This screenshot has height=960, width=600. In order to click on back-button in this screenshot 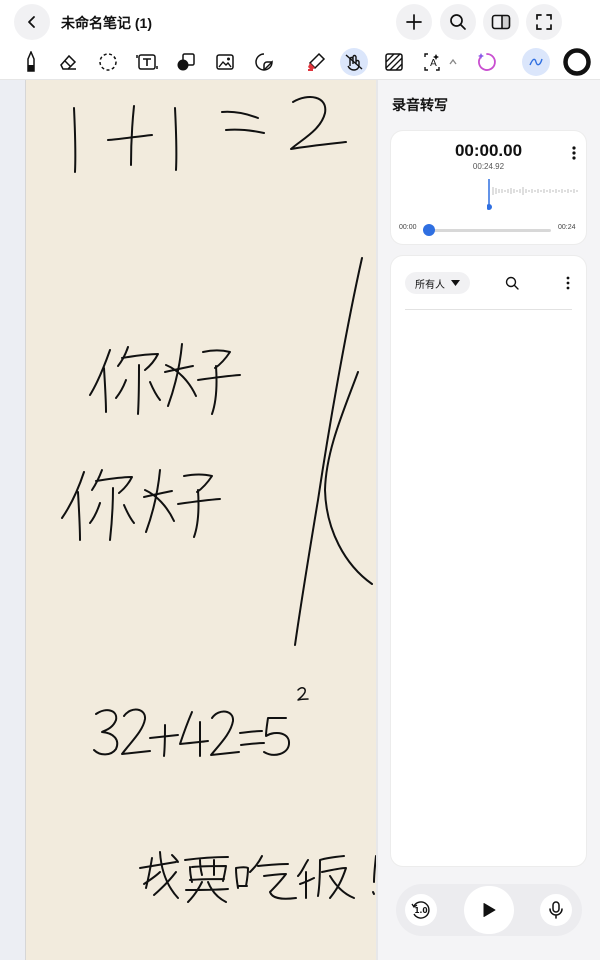, I will do `click(32, 22)`.